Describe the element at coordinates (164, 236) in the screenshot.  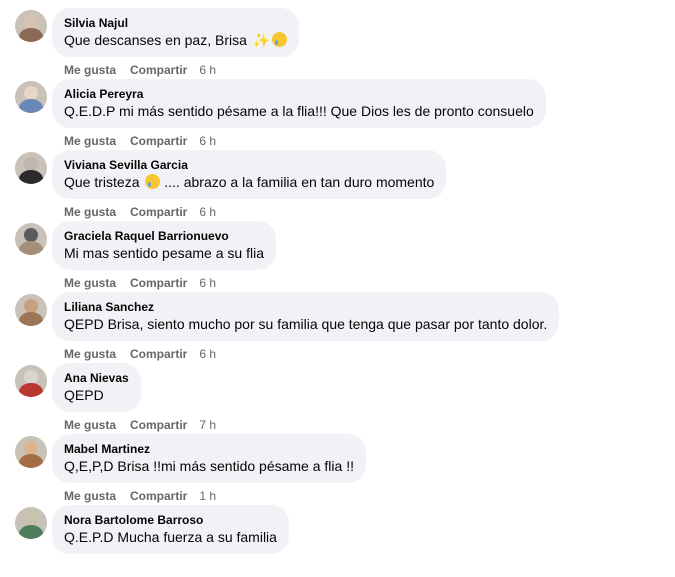
I see `comment-author: Graciela Raquel Barrionuevo` at that location.